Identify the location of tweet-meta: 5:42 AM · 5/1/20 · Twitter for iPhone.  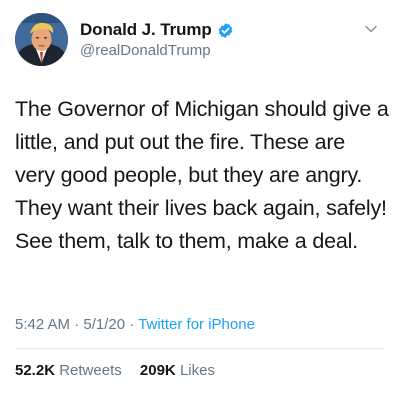
(135, 324).